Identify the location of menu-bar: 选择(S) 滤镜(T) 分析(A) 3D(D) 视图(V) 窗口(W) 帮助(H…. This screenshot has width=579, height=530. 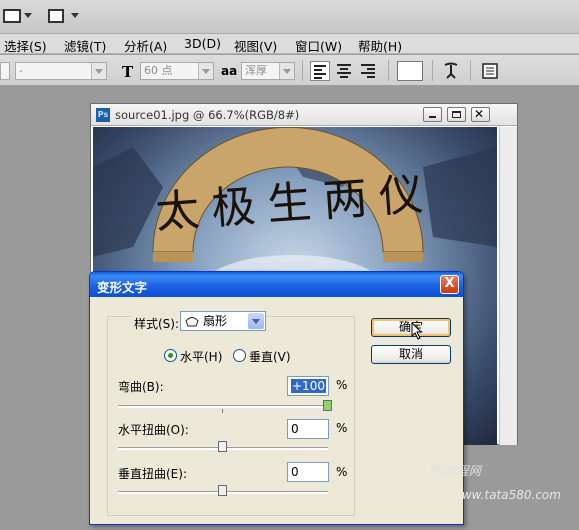
(289, 44).